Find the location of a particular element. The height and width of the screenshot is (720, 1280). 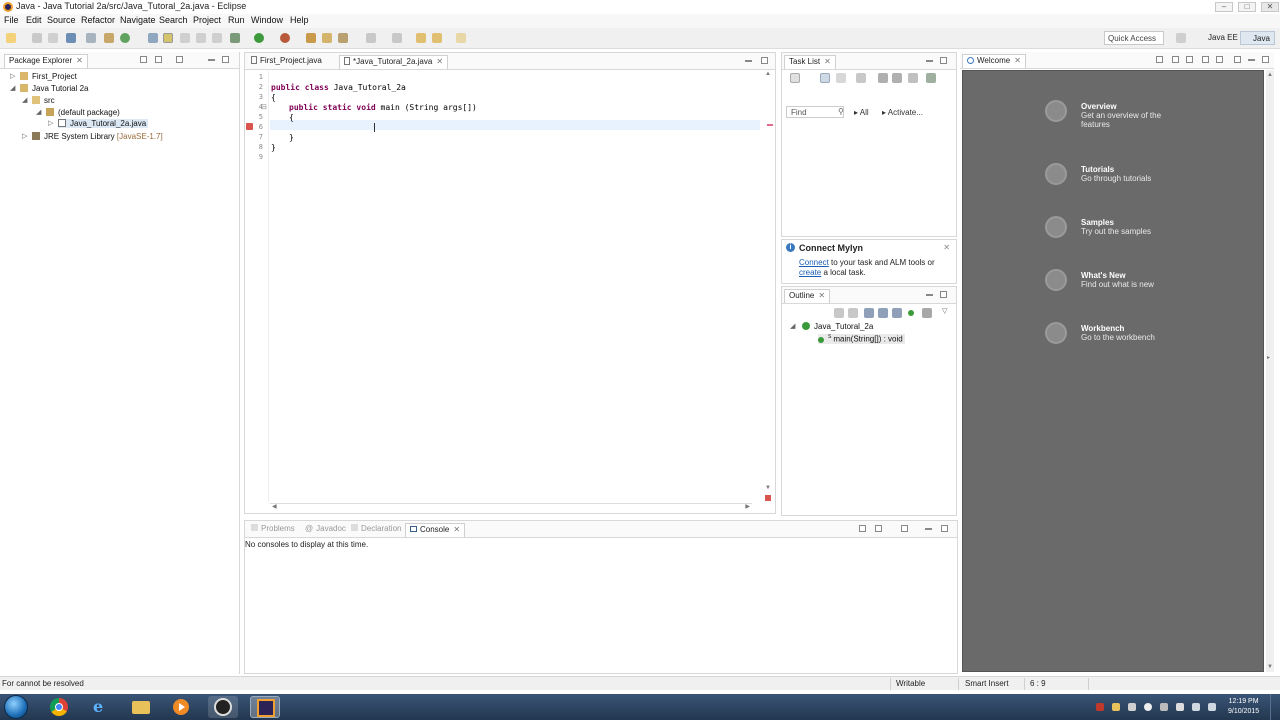

tab-javadoc: @ Javadoc is located at coordinates (325, 530).